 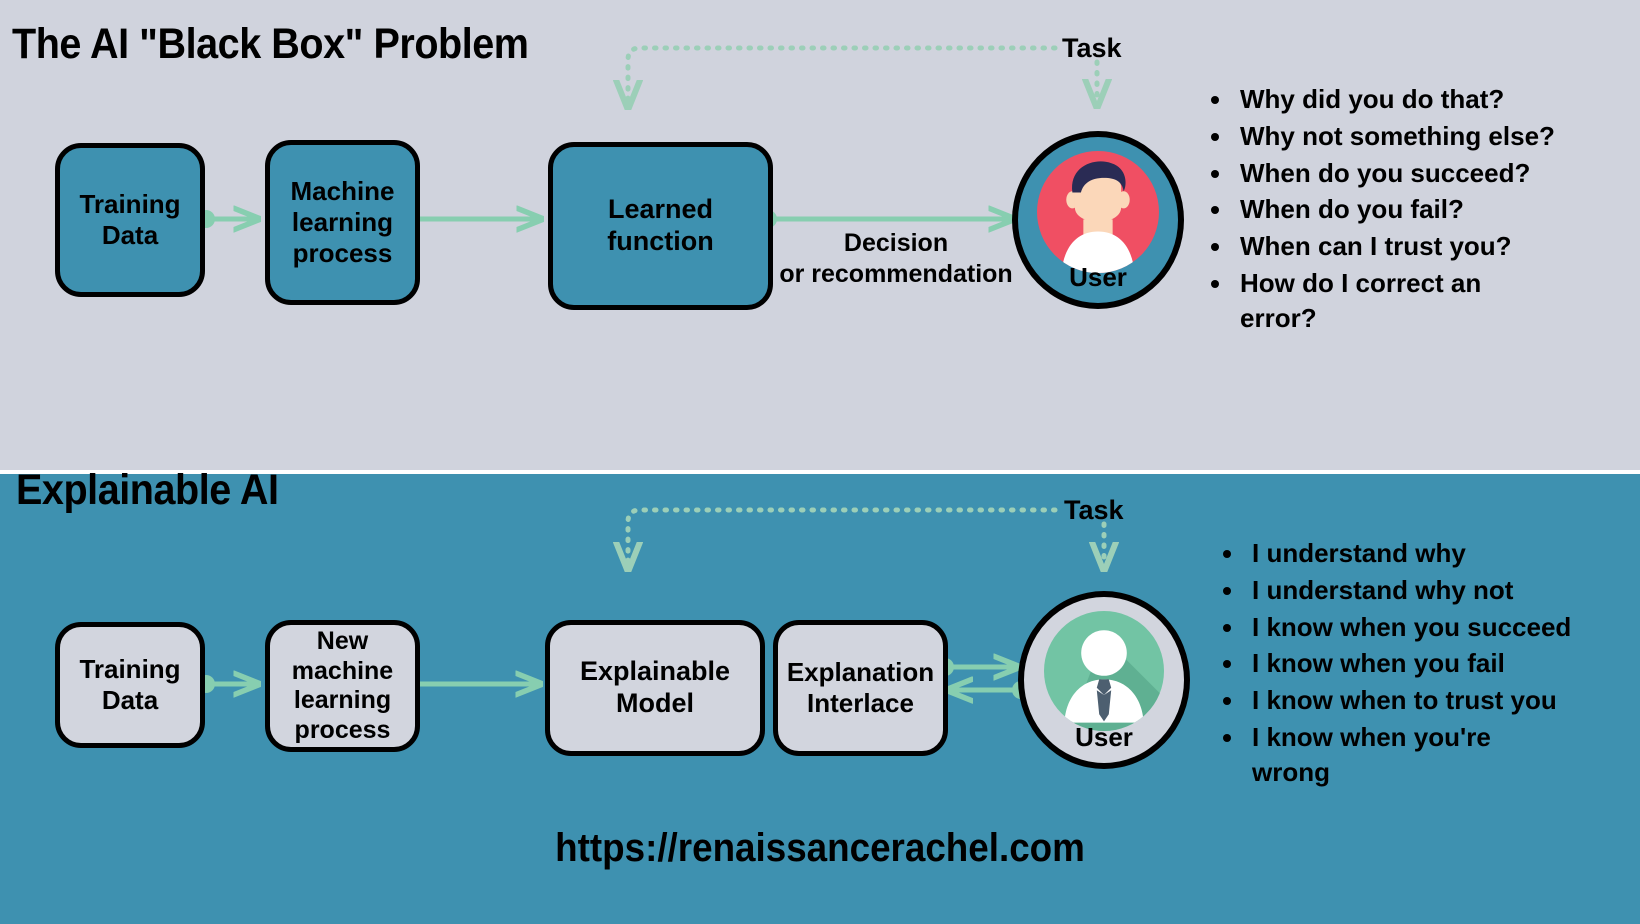 What do you see at coordinates (1104, 737) in the screenshot?
I see `user-label-bottom: User` at bounding box center [1104, 737].